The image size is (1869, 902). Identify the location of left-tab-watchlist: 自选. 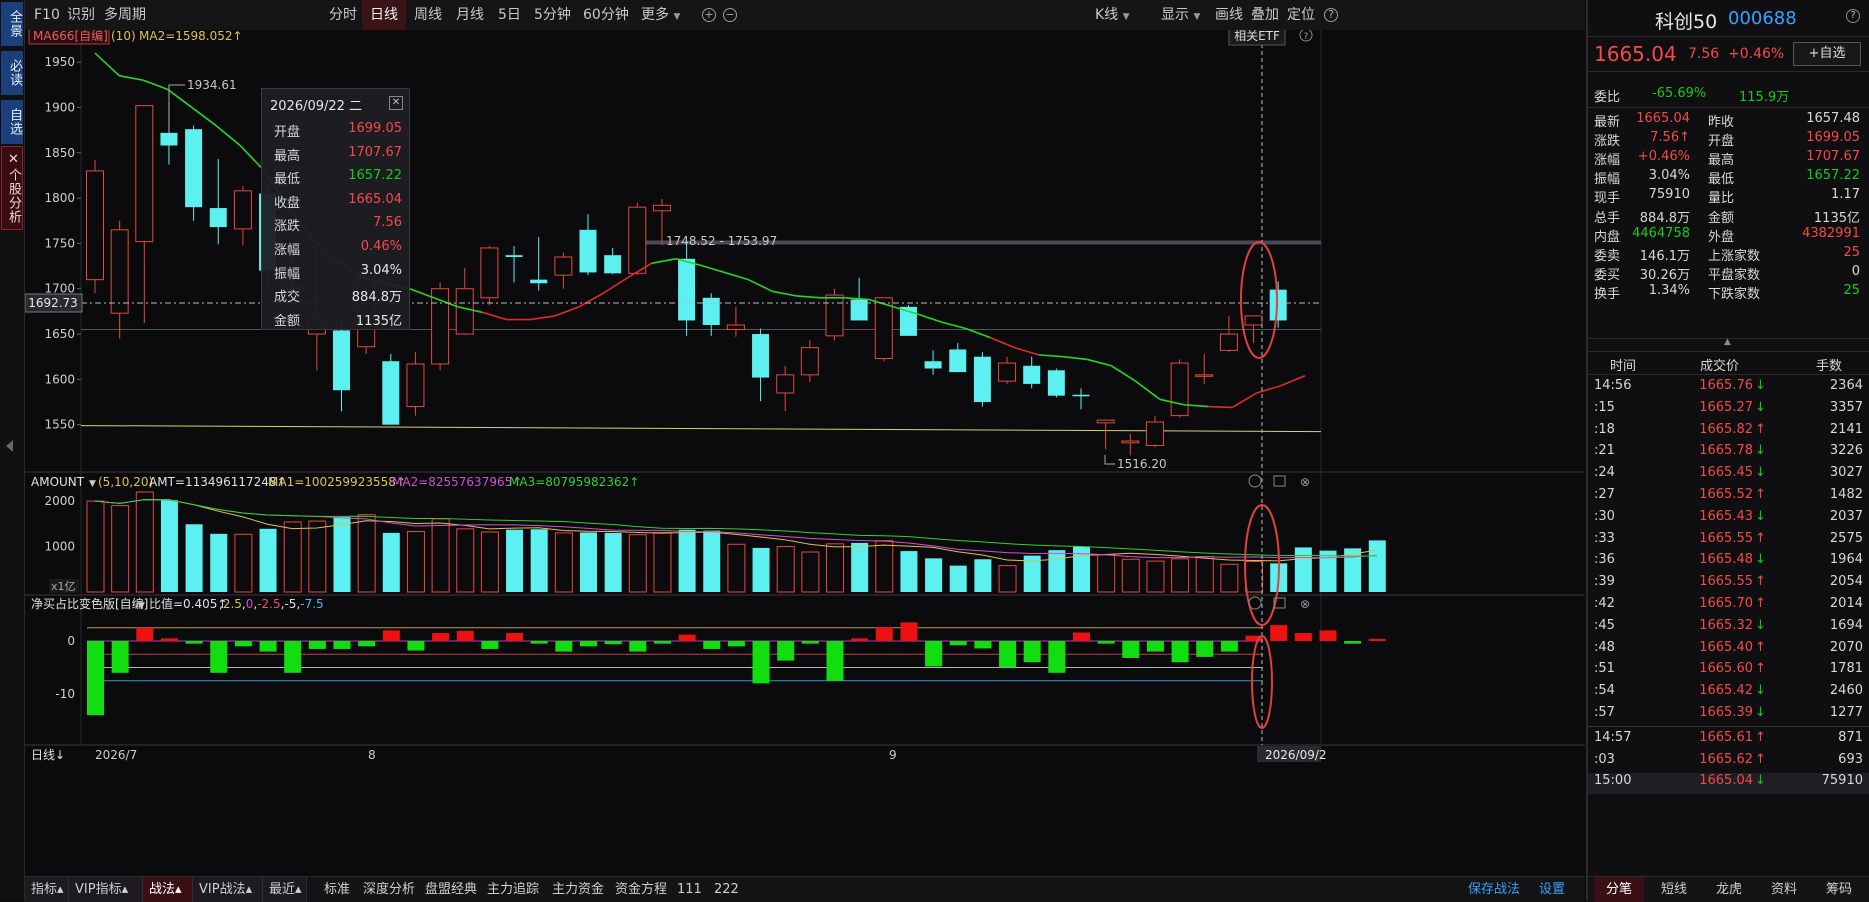
(12, 122).